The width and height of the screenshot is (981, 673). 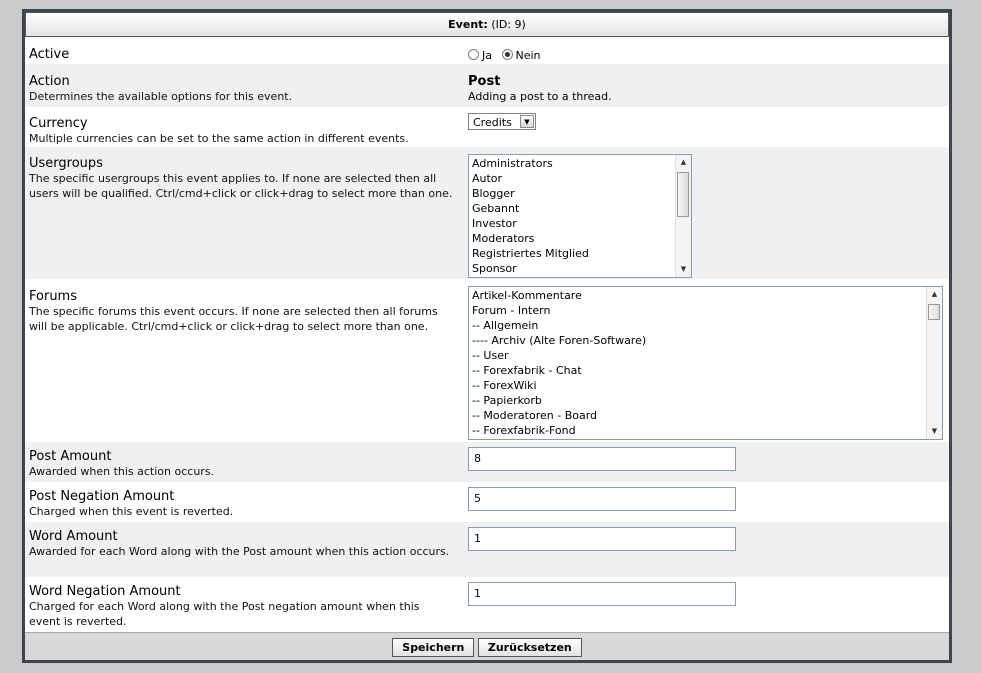 What do you see at coordinates (527, 121) in the screenshot?
I see `chevron-down-icon: ▼` at bounding box center [527, 121].